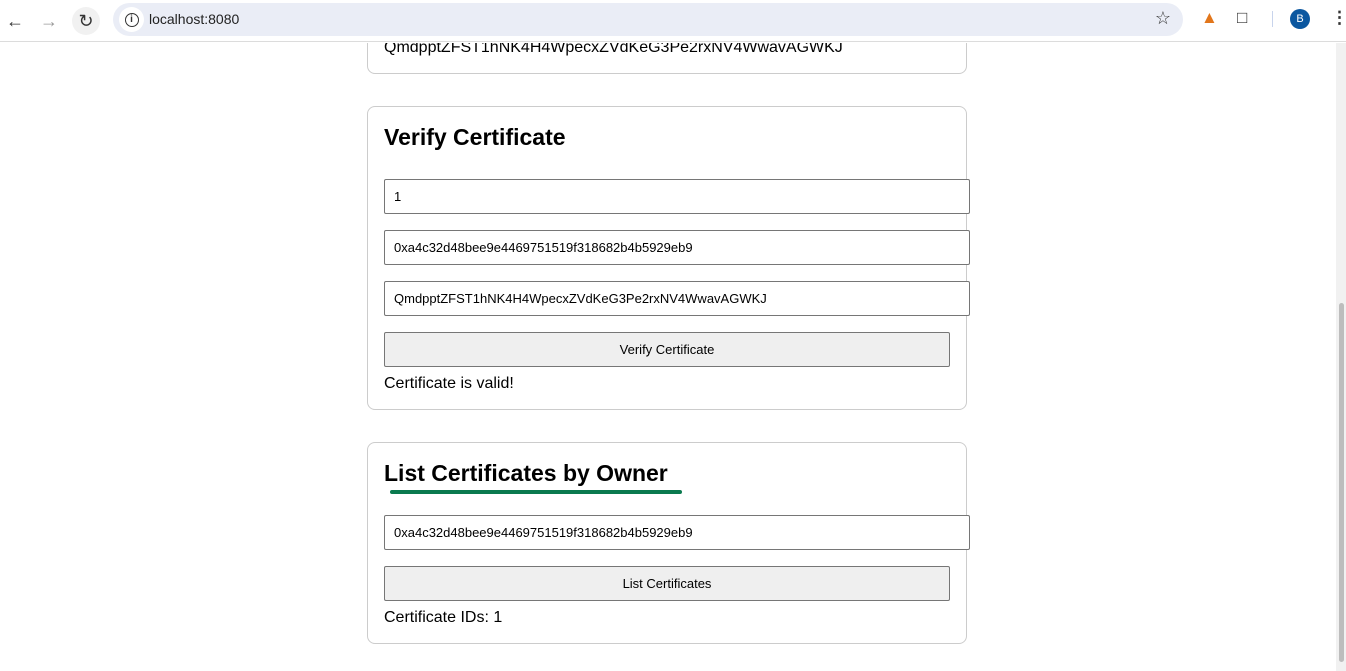 Image resolution: width=1346 pixels, height=671 pixels. Describe the element at coordinates (648, 19) in the screenshot. I see `address-bar: i localhost:8080 ☆` at that location.